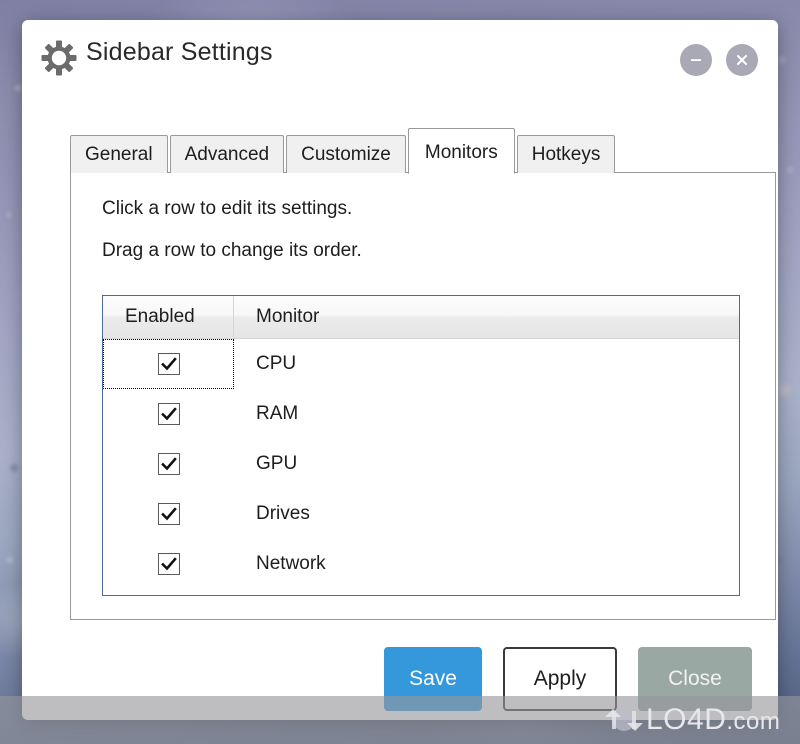  I want to click on tab-hotkeys: Hotkeys, so click(566, 154).